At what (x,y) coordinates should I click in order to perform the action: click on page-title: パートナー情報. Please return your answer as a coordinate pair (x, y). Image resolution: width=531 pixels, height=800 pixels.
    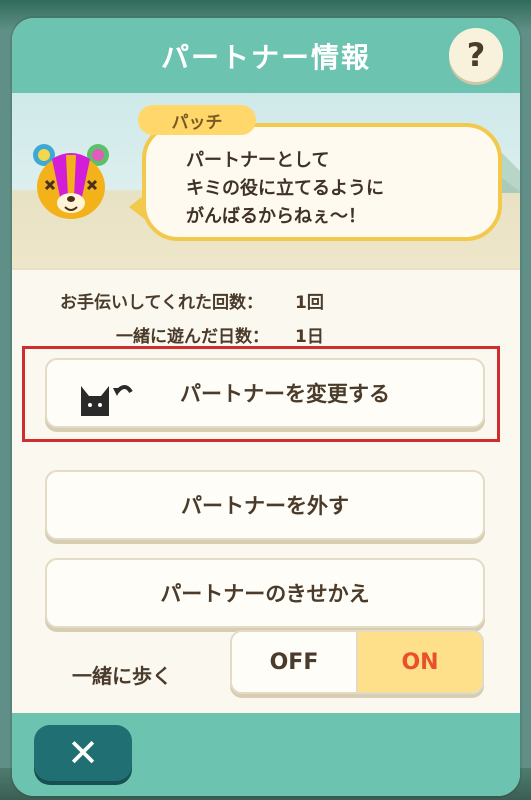
    Looking at the image, I should click on (265, 57).